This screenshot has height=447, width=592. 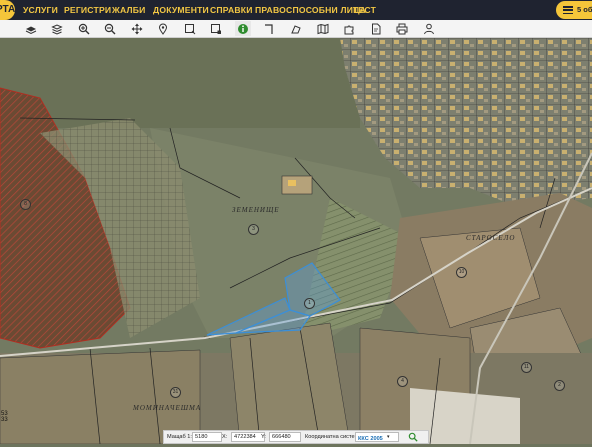 I want to click on zoom-out-icon, so click(x=110, y=28).